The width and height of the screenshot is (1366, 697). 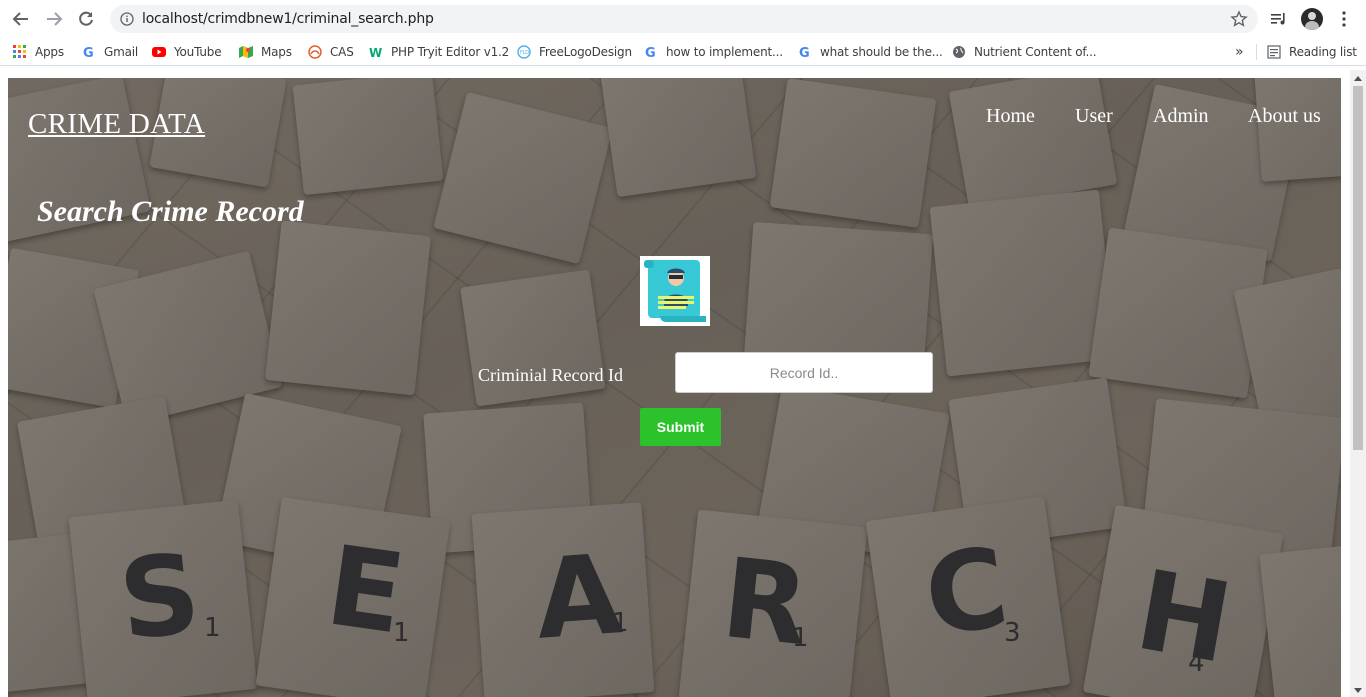 I want to click on submit-button: Submit, so click(x=680, y=427).